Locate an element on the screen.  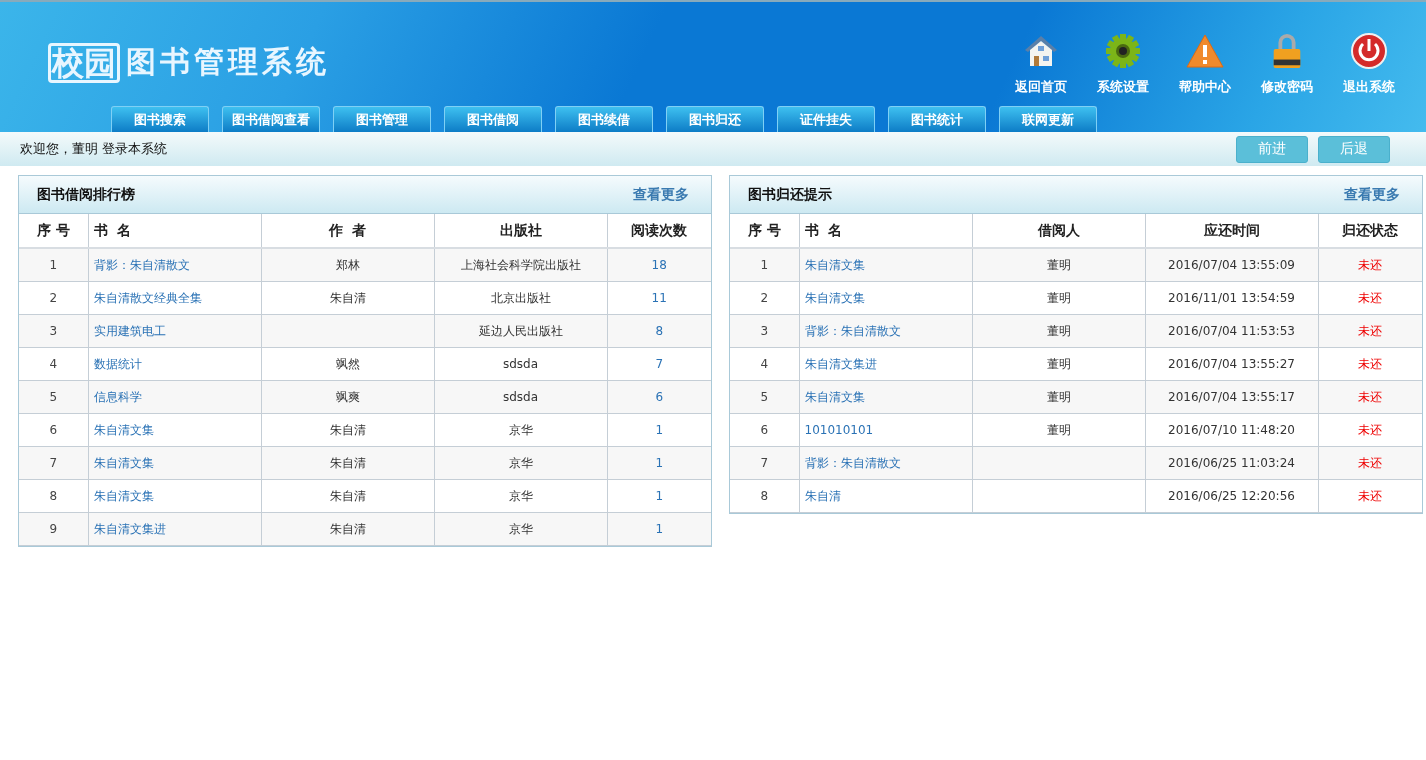
book-title-link: 信息科学 is located at coordinates (117, 396).